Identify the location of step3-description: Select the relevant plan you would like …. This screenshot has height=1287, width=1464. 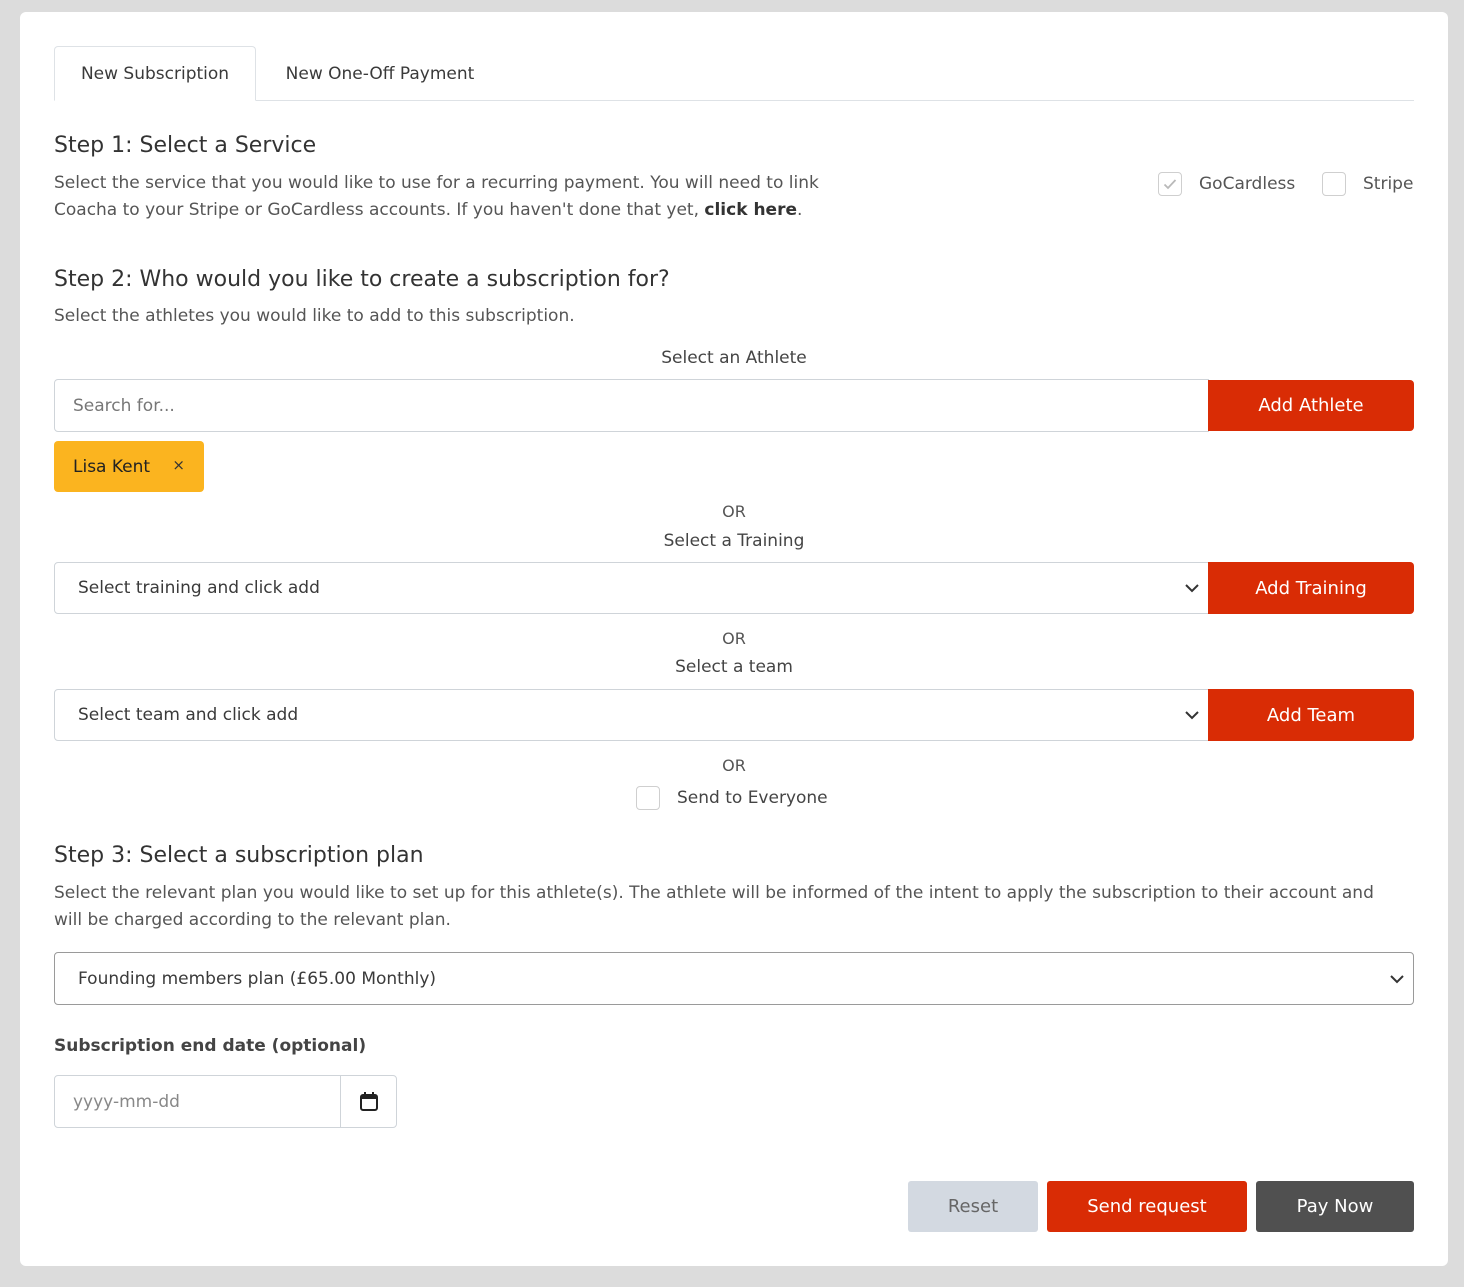
(739, 907).